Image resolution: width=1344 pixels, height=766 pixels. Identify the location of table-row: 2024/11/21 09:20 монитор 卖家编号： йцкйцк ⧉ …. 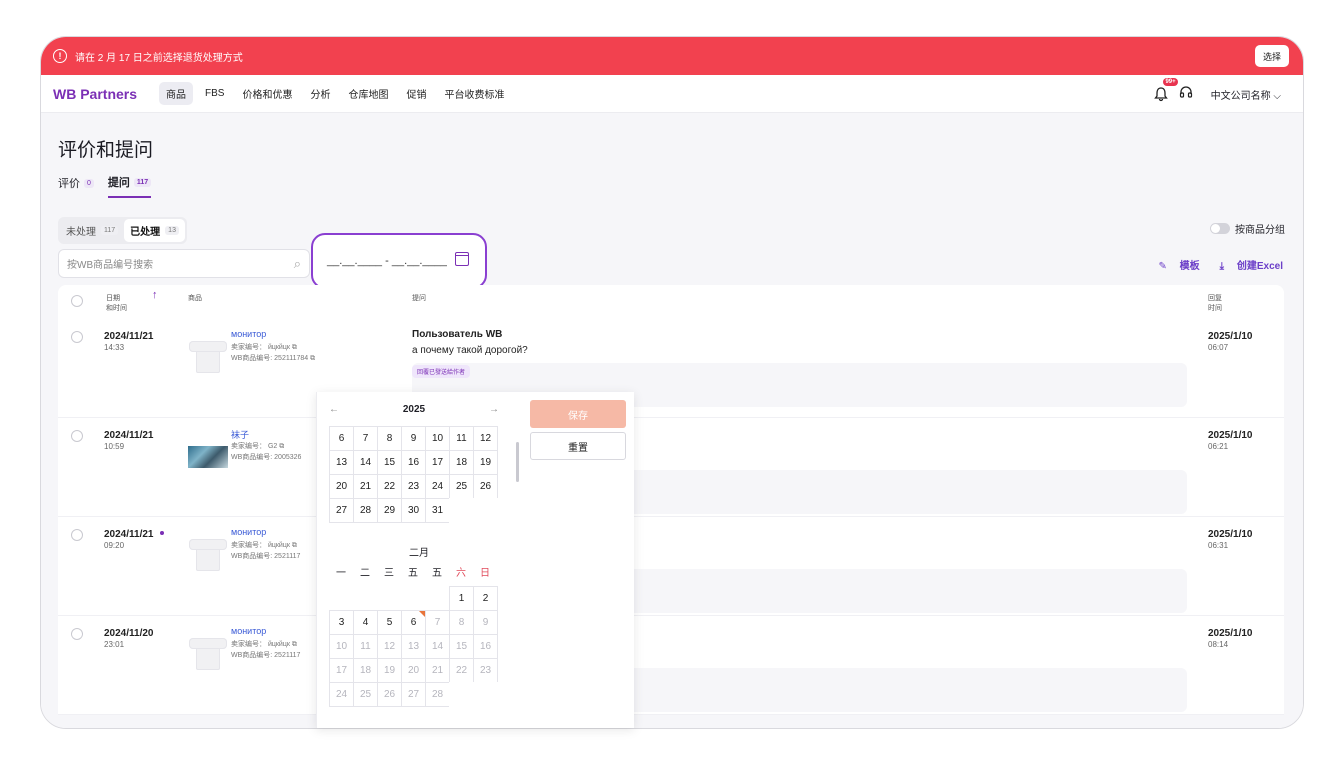
(671, 566).